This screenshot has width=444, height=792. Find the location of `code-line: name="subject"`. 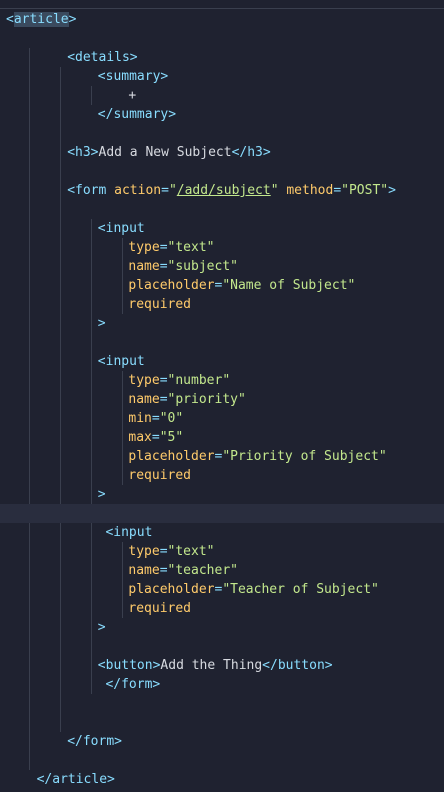

code-line: name="subject" is located at coordinates (183, 266).